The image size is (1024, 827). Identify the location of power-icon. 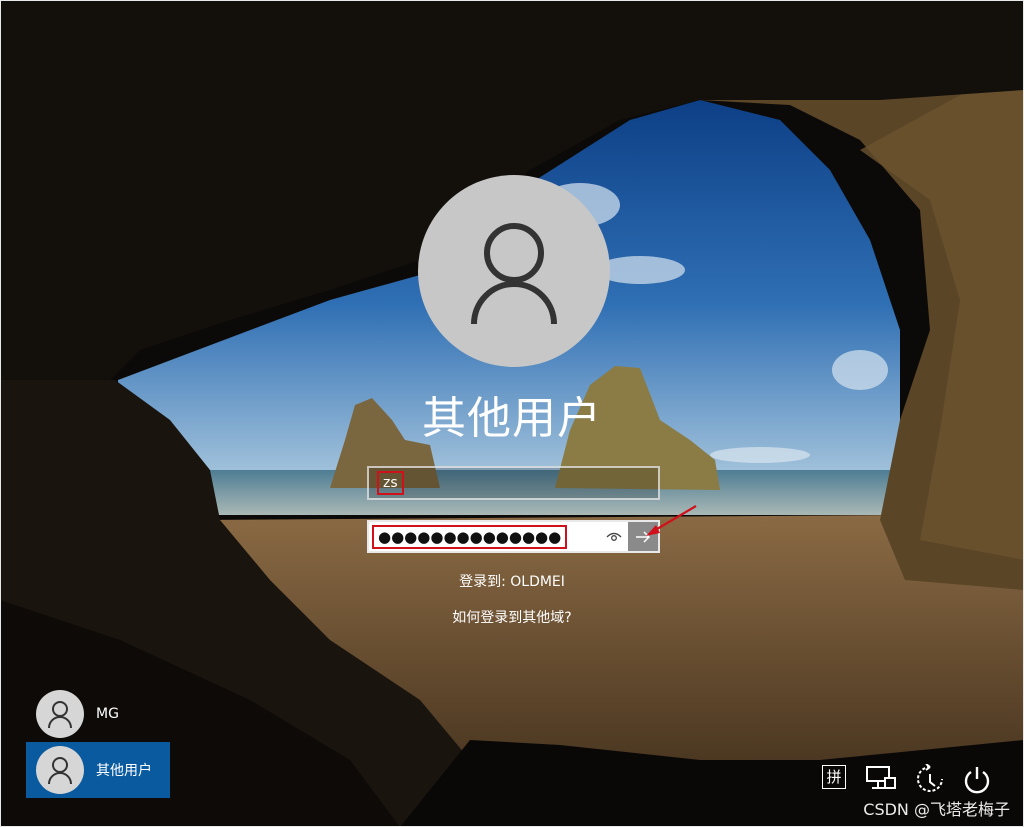
(977, 780).